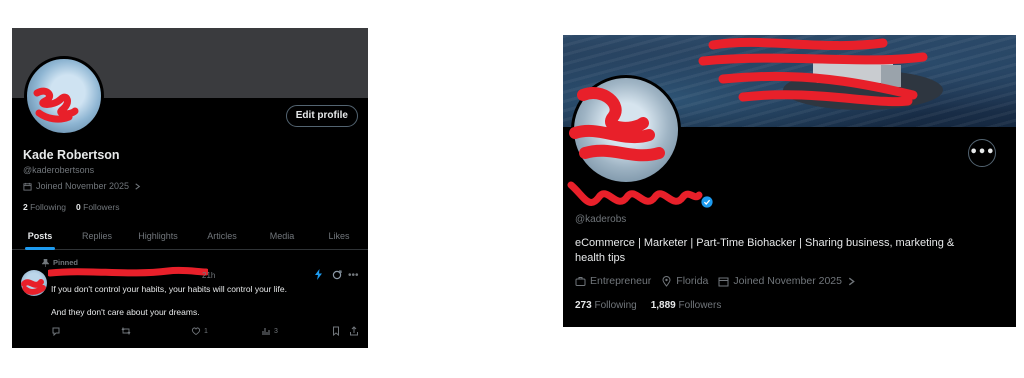 The width and height of the screenshot is (1024, 378). I want to click on followers-count: 0, so click(78, 207).